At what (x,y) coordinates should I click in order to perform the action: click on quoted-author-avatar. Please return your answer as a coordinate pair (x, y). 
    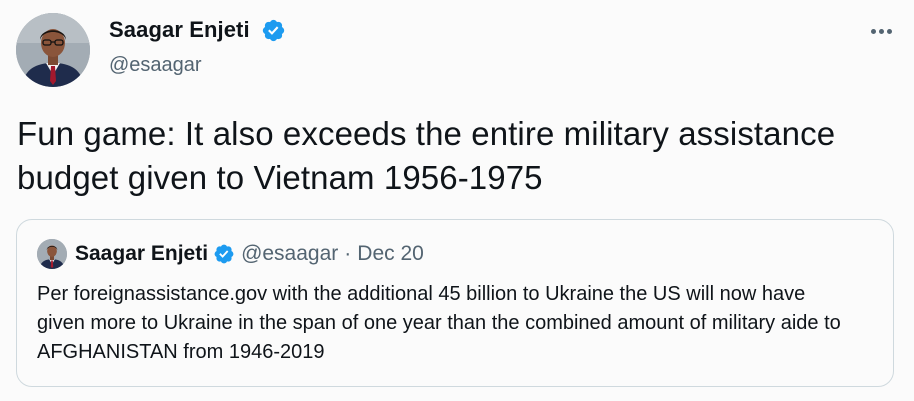
    Looking at the image, I should click on (52, 254).